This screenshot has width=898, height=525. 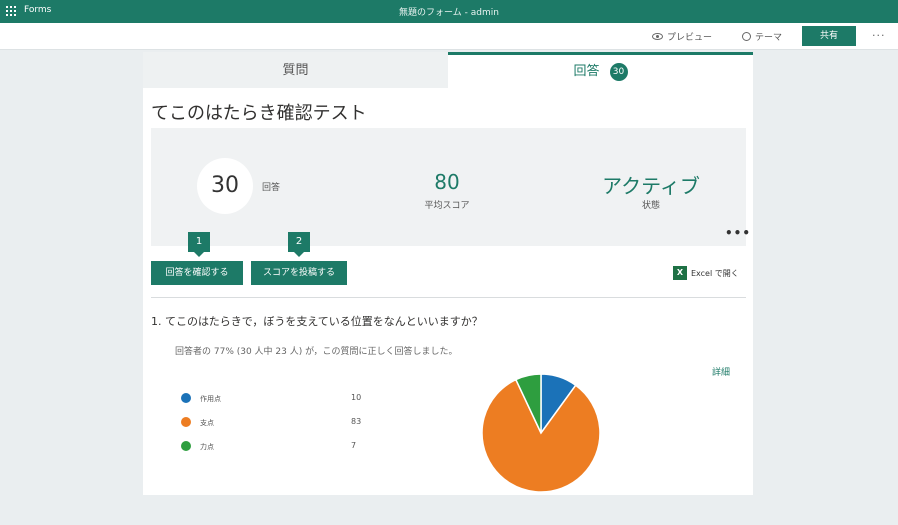 What do you see at coordinates (299, 244) in the screenshot?
I see `callout-2: 2` at bounding box center [299, 244].